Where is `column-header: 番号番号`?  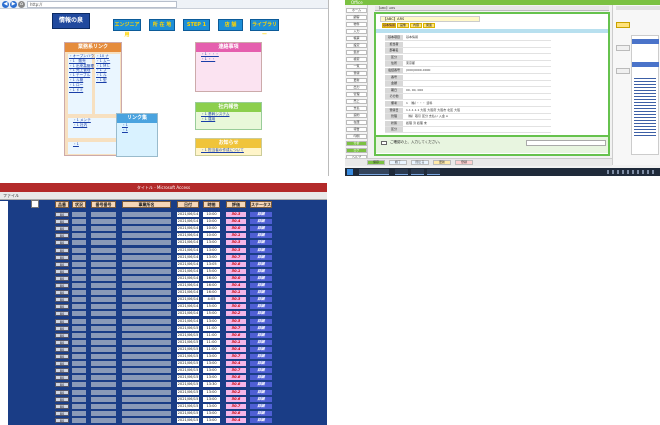 column-header: 番号番号 is located at coordinates (103, 204).